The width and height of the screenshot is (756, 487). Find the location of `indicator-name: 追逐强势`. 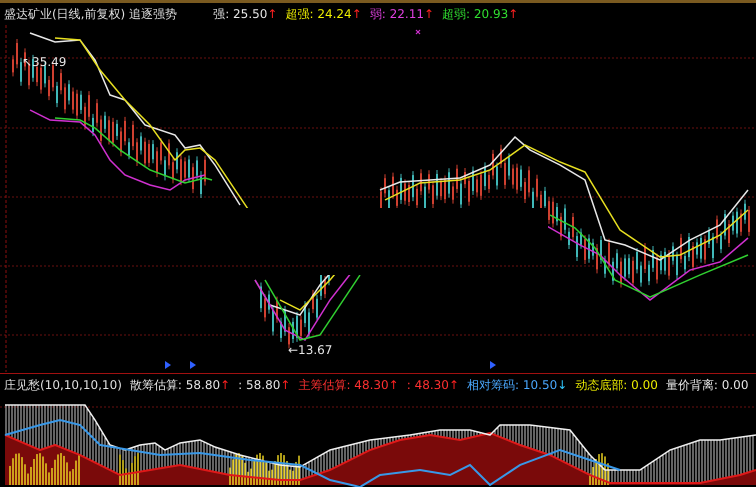

indicator-name: 追逐强势 is located at coordinates (153, 14).